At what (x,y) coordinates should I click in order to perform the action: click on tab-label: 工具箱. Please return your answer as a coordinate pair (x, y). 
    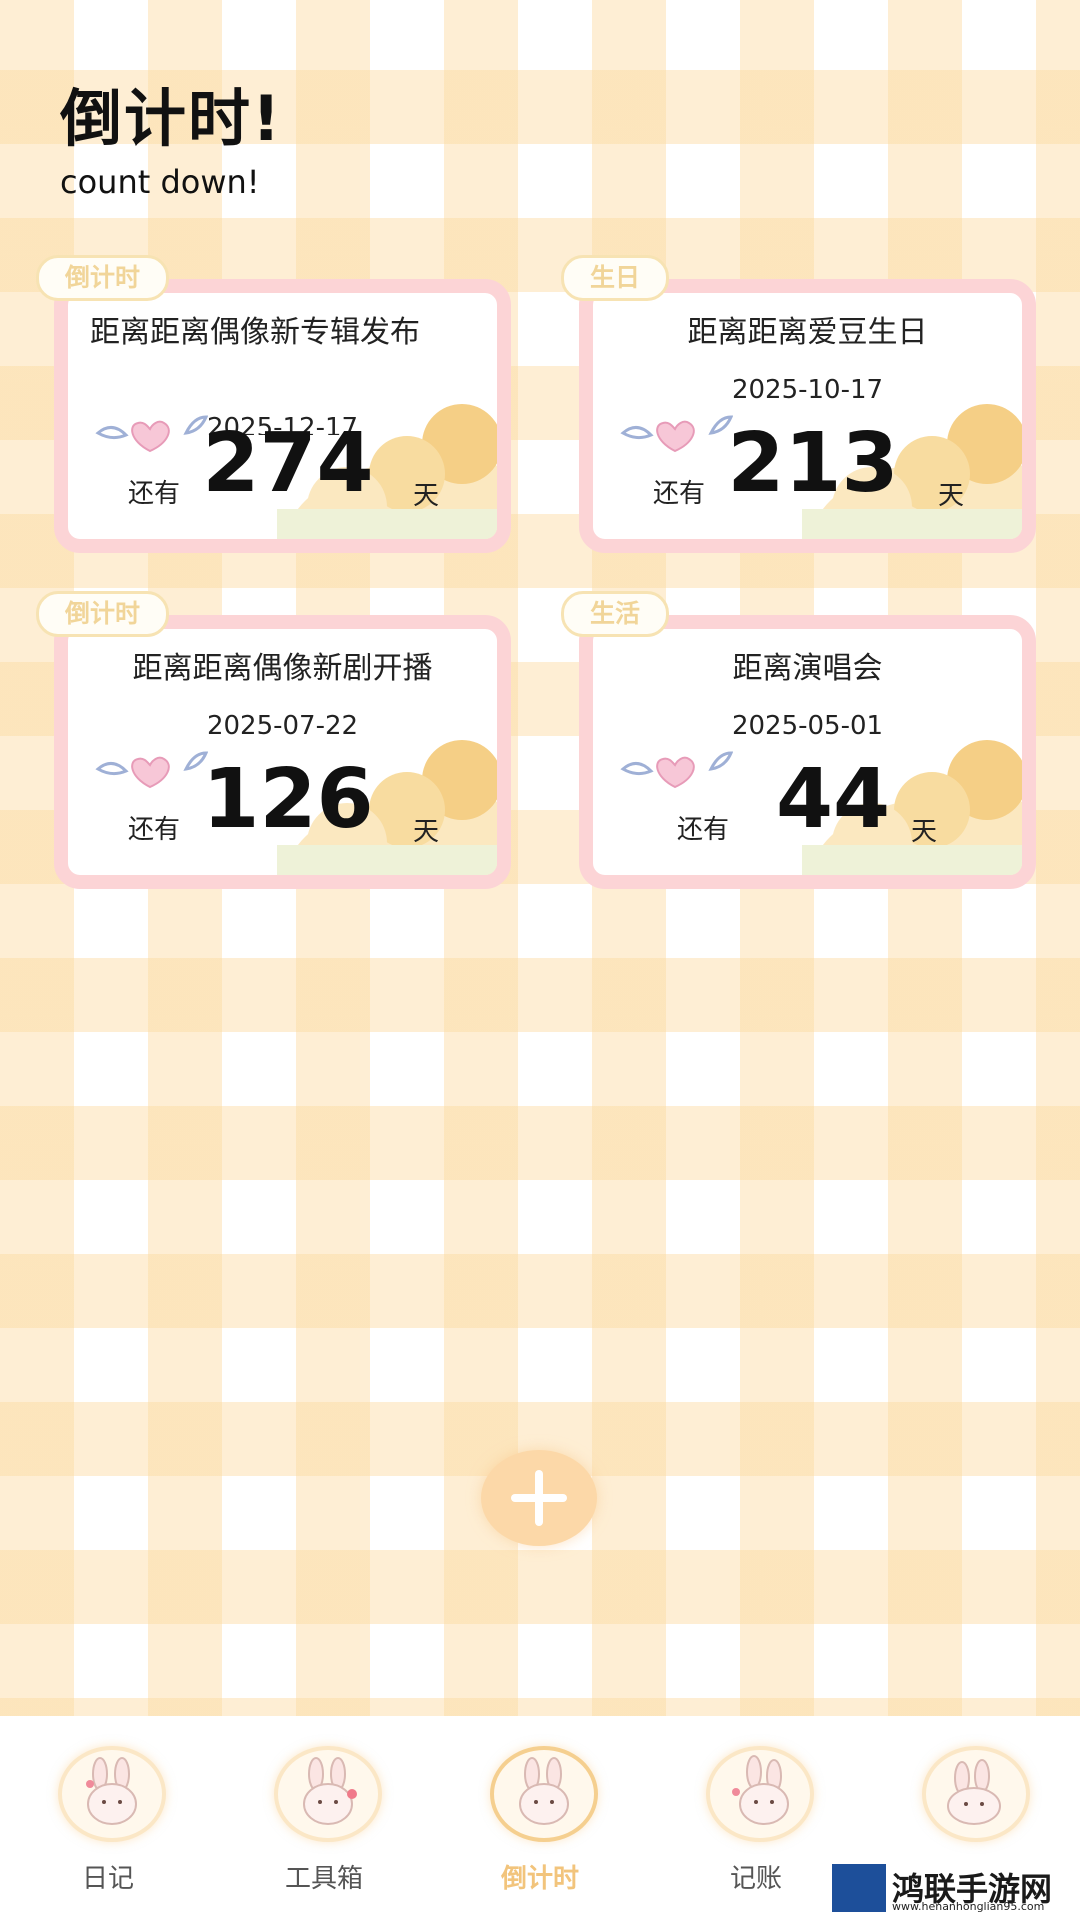
    Looking at the image, I should click on (323, 1879).